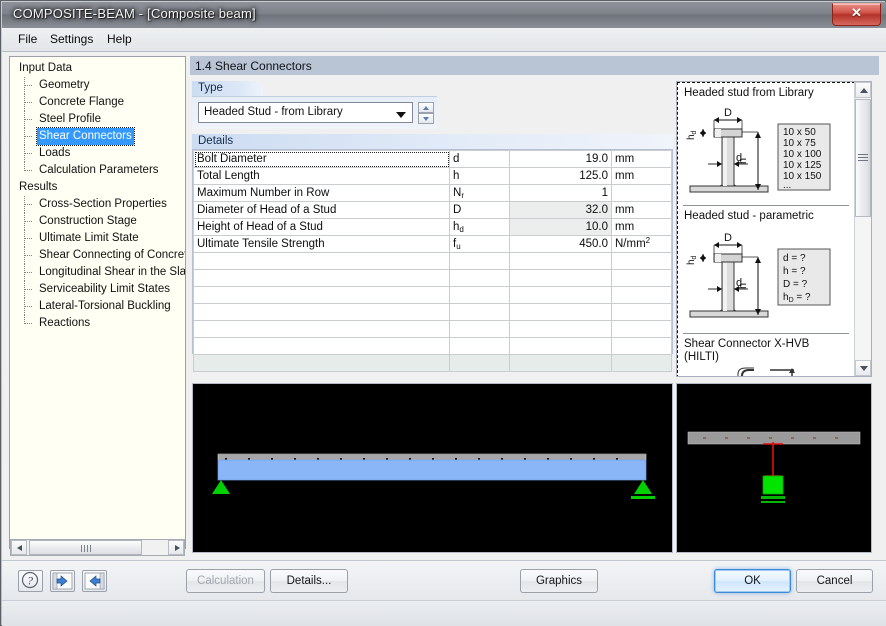 The height and width of the screenshot is (626, 886). I want to click on window-title: COMPOSITE-BEAM - [Composite beam], so click(134, 13).